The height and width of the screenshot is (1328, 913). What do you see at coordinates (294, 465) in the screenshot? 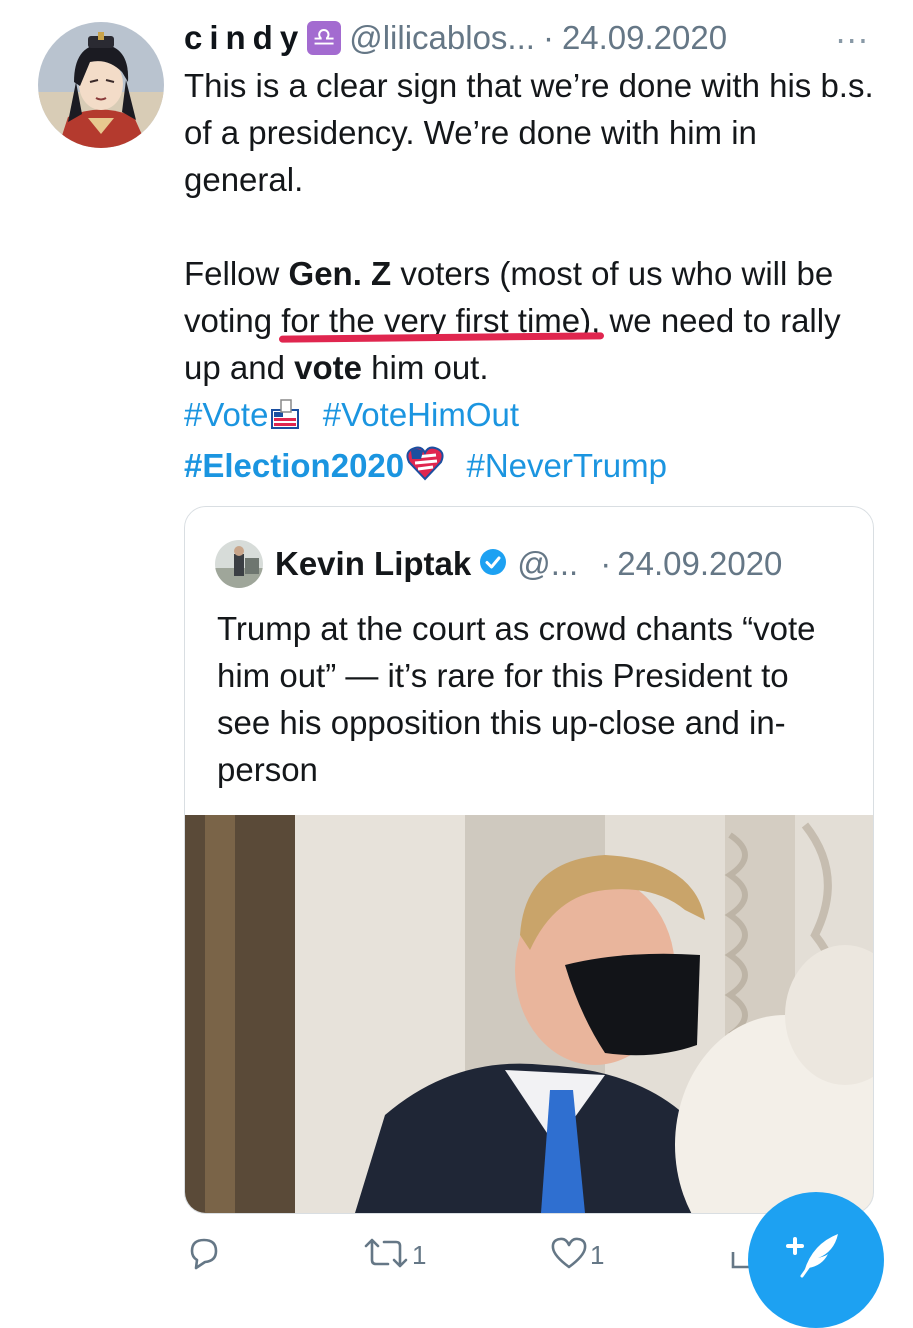
I see `hashtag-election2020: #Election2020` at bounding box center [294, 465].